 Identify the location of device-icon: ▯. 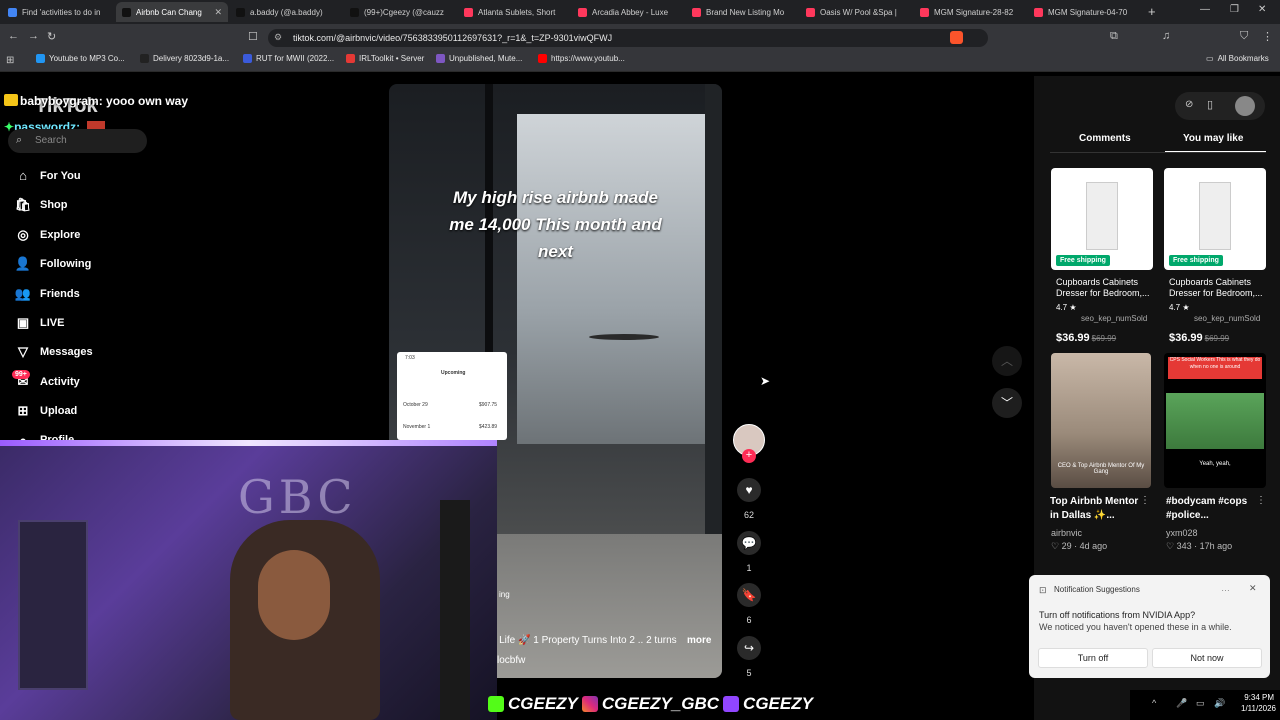
(1210, 104).